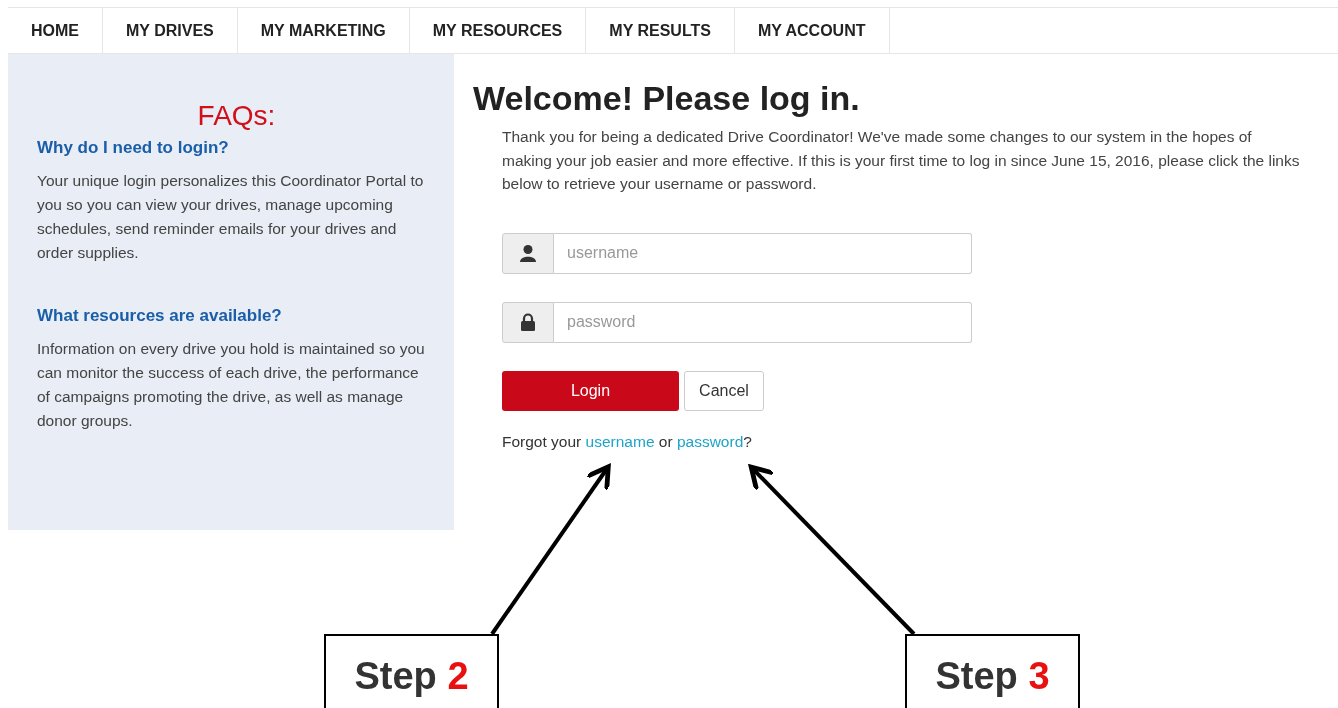 This screenshot has height=708, width=1338. Describe the element at coordinates (660, 30) in the screenshot. I see `nav-tab: MY RESULTS` at that location.